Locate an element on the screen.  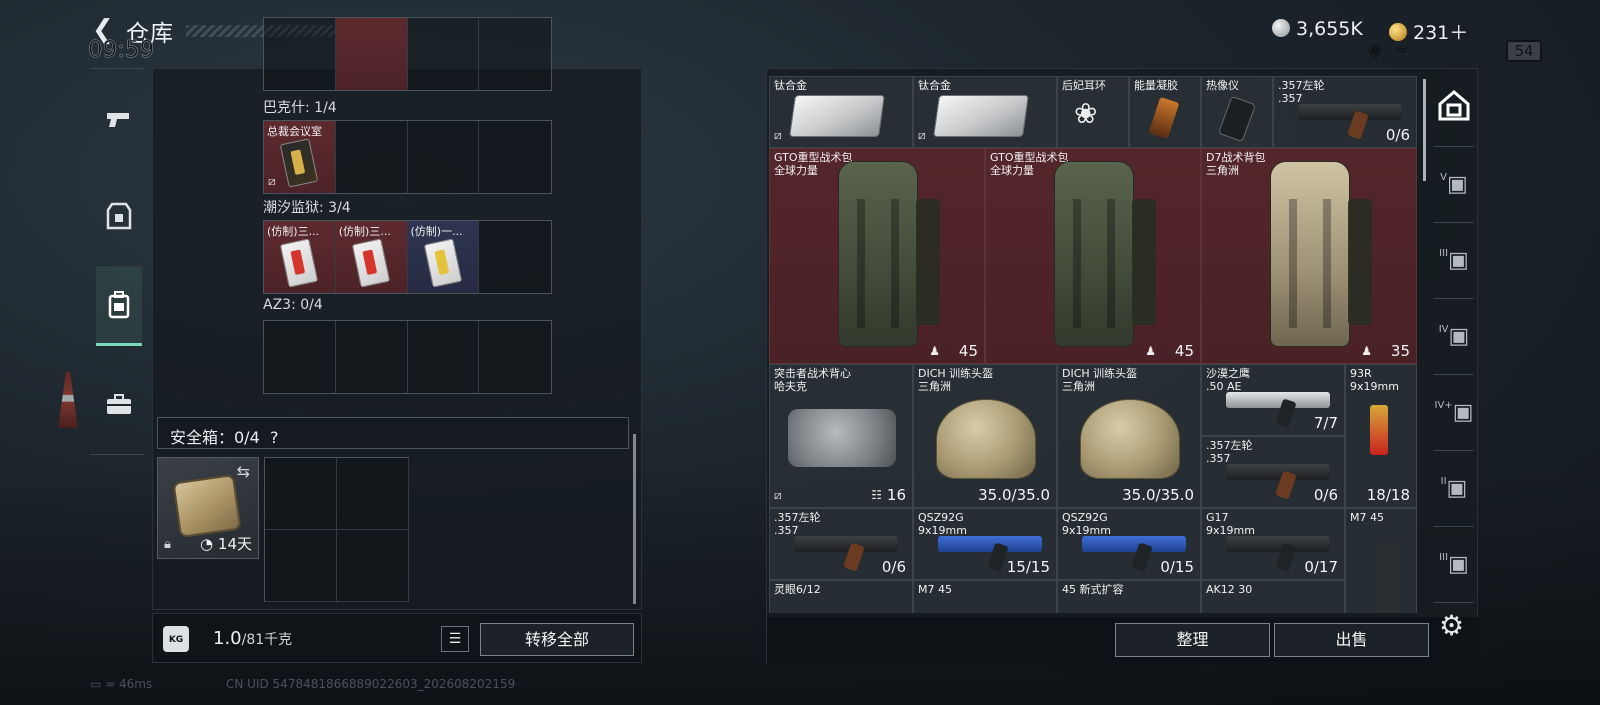
carry-weight-max: /81千克 is located at coordinates (267, 640).